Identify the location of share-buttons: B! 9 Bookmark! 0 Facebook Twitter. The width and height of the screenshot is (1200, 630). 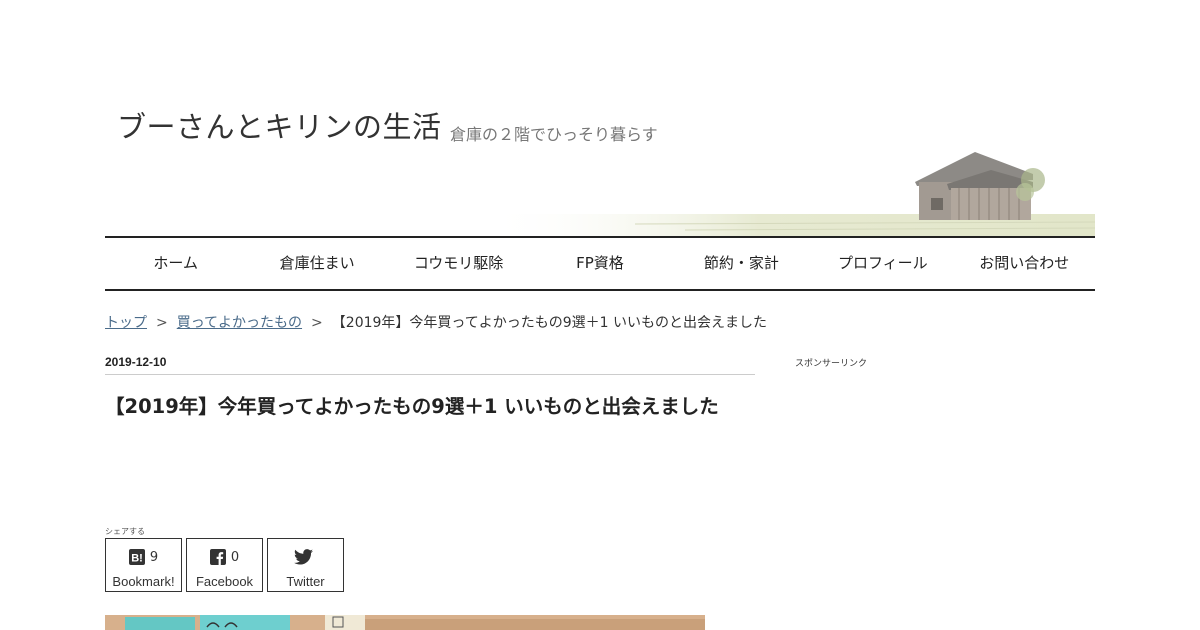
(224, 565).